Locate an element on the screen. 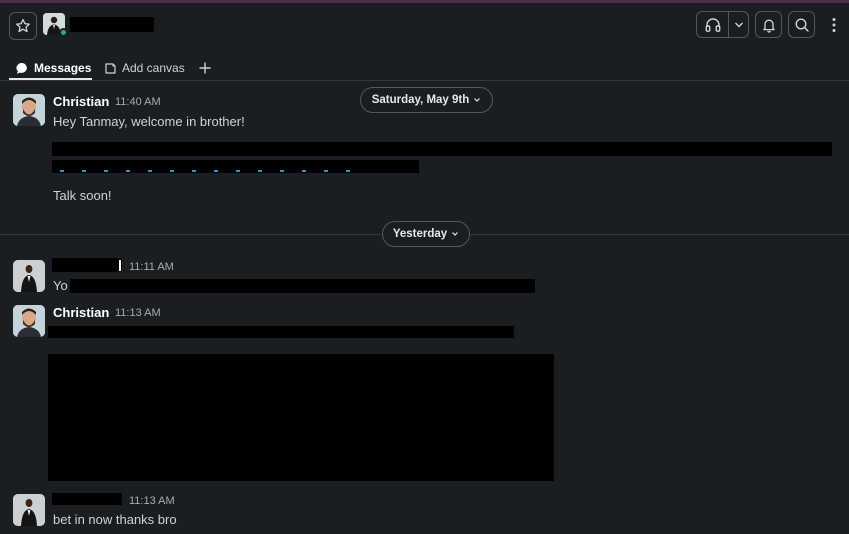 This screenshot has width=849, height=534. message-bubble-icon is located at coordinates (21, 68).